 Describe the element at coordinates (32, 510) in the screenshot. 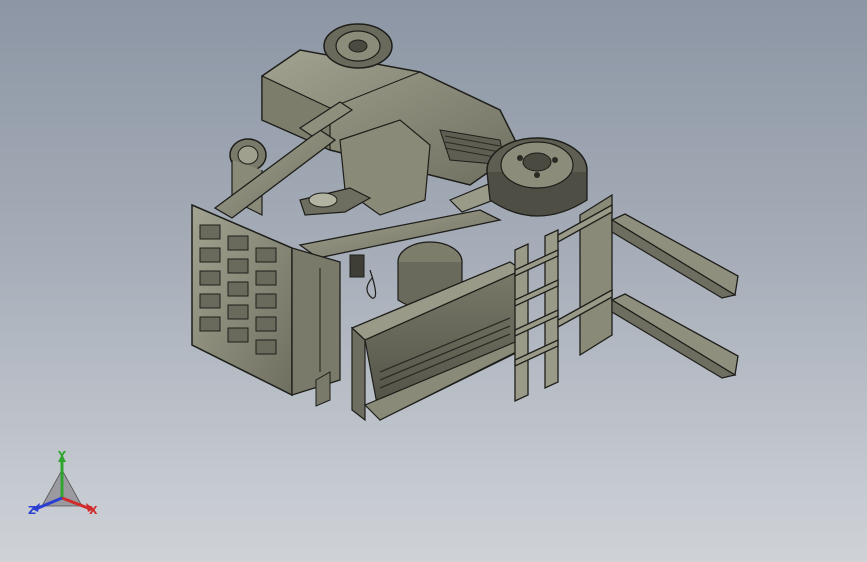

I see `z-axis-label: Z` at that location.